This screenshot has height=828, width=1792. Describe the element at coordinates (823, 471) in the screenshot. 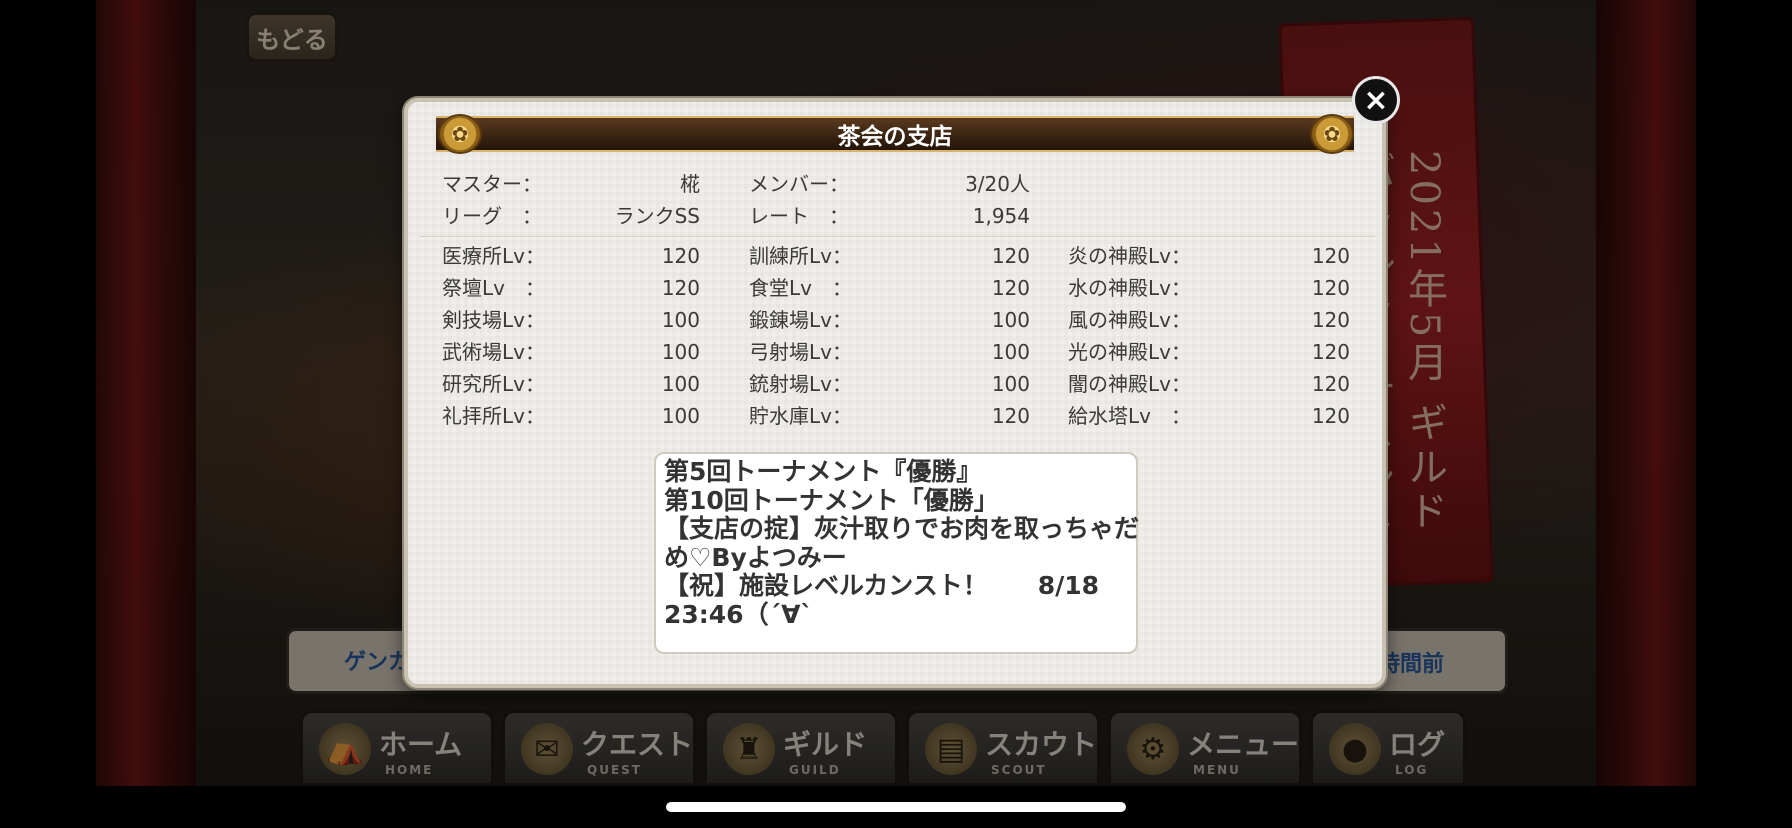

I see `message-line: 第5回トーナメント『優勝』` at that location.